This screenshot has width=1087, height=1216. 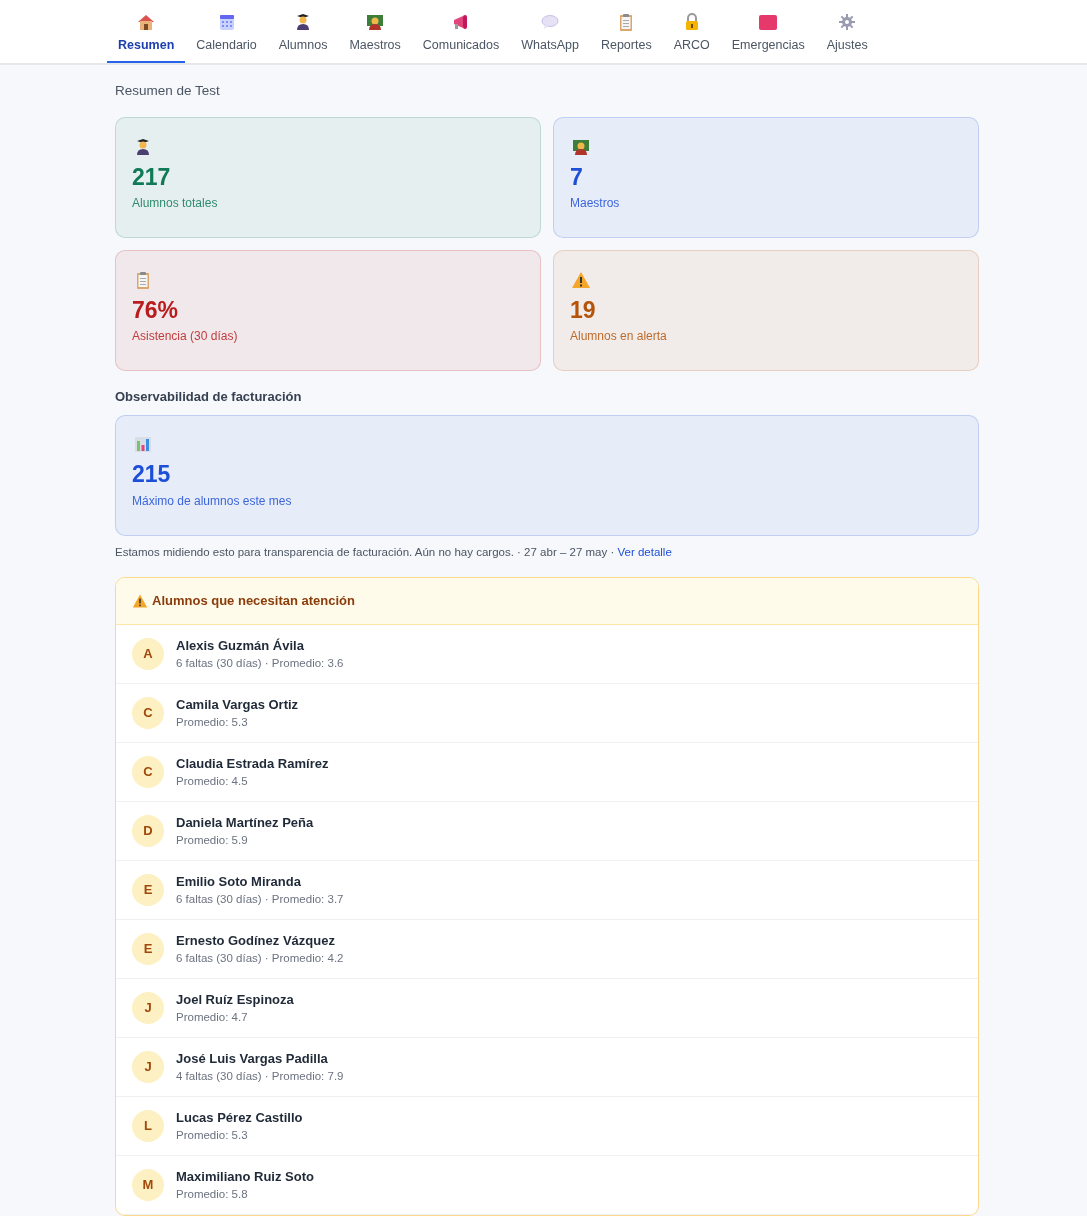 What do you see at coordinates (235, 999) in the screenshot?
I see `student-name: Joel Ruíz Espinoza` at bounding box center [235, 999].